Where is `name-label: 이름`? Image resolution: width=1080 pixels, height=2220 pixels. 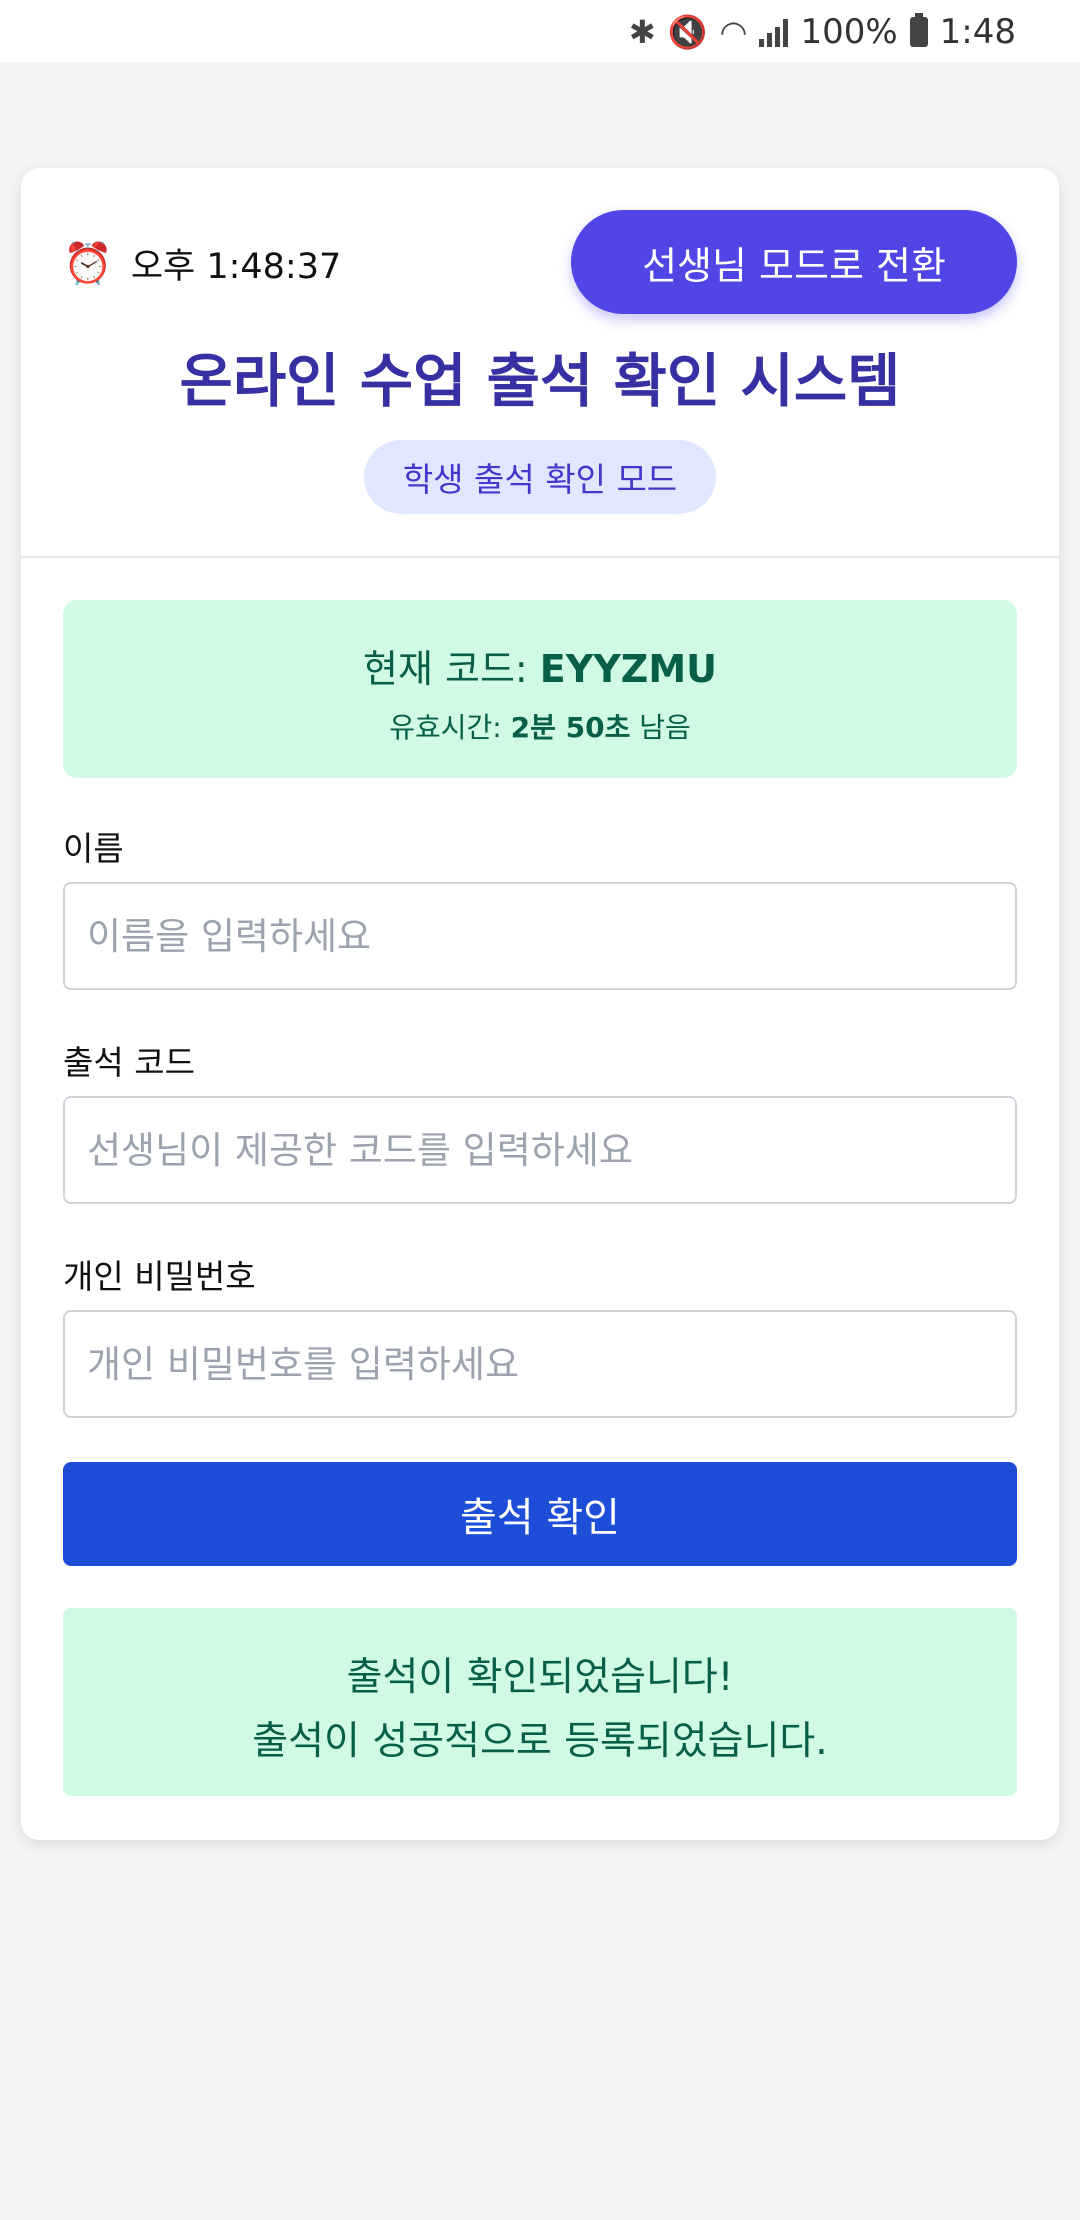
name-label: 이름 is located at coordinates (93, 848).